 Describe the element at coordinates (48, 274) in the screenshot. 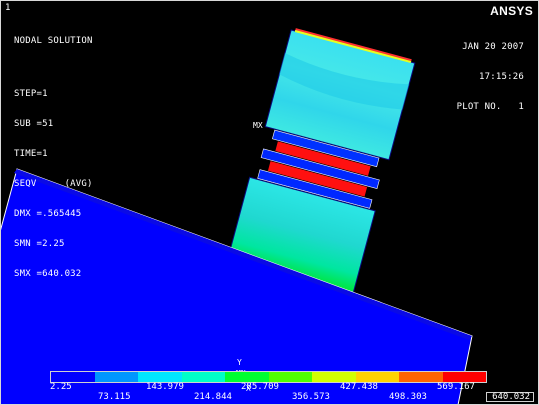

I see `solution-smx: SMX =640.032` at that location.